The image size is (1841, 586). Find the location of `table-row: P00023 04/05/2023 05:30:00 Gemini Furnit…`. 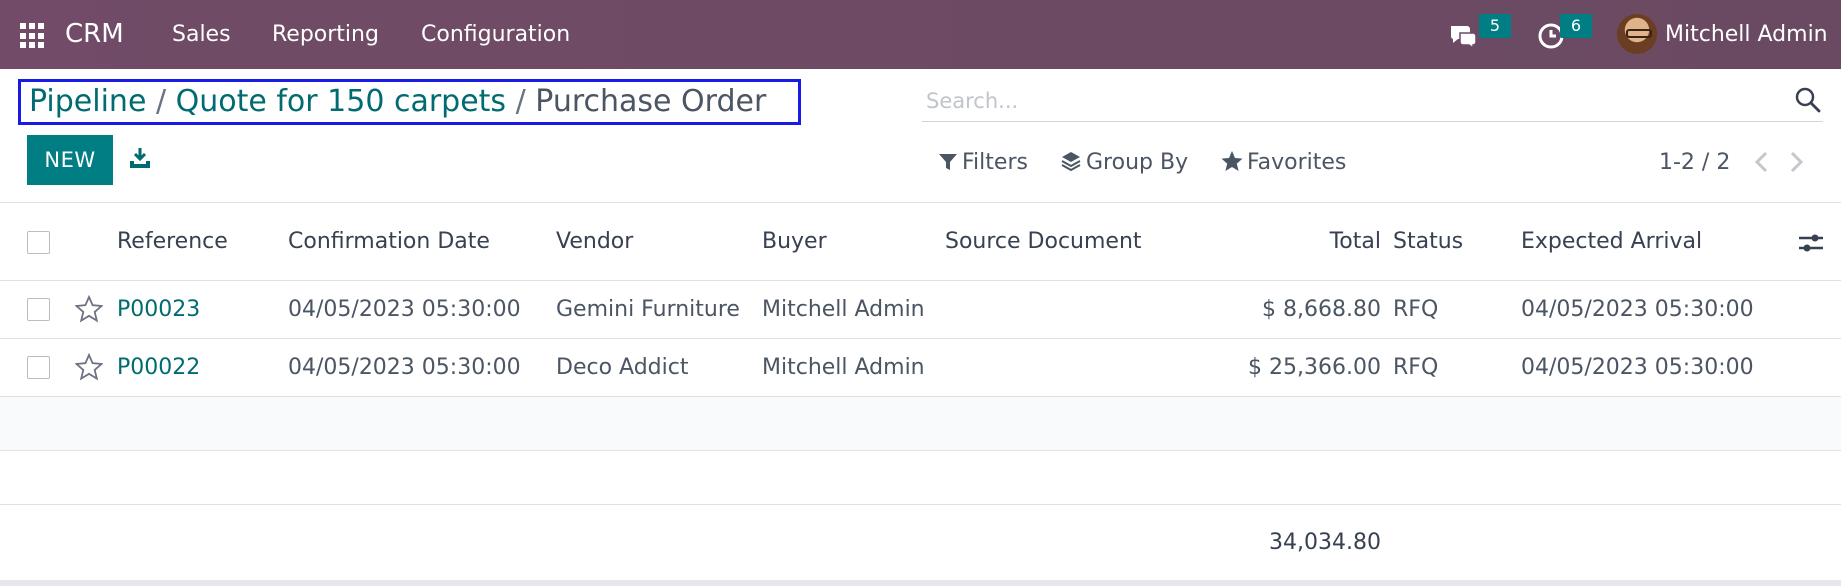

table-row: P00023 04/05/2023 05:30:00 Gemini Furnit… is located at coordinates (920, 310).